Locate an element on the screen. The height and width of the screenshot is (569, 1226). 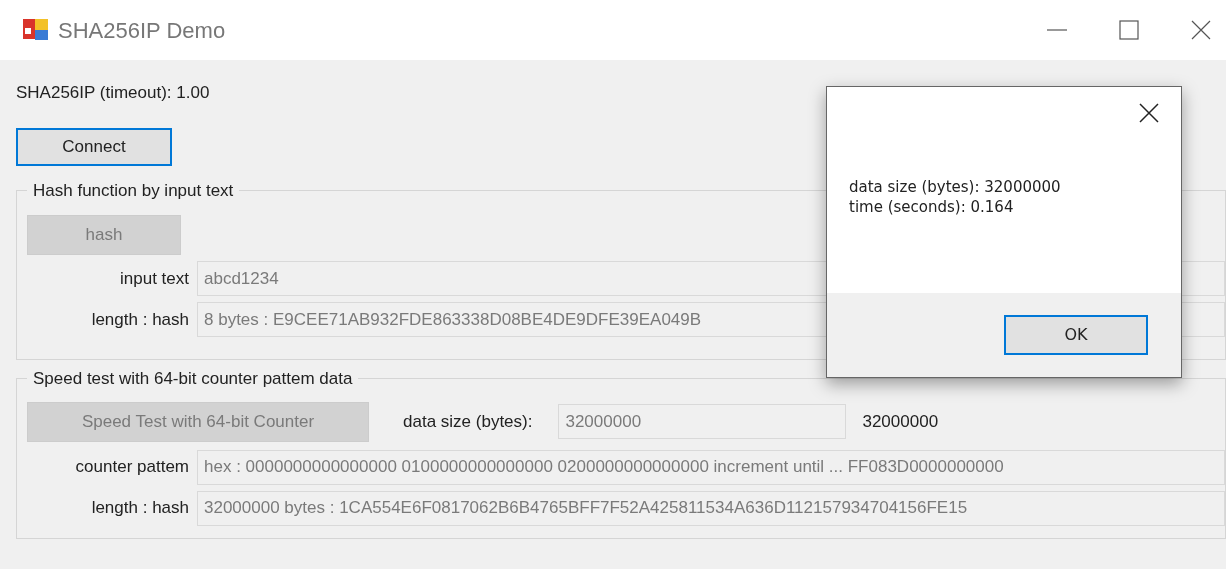
ok-button: OK is located at coordinates (1076, 335).